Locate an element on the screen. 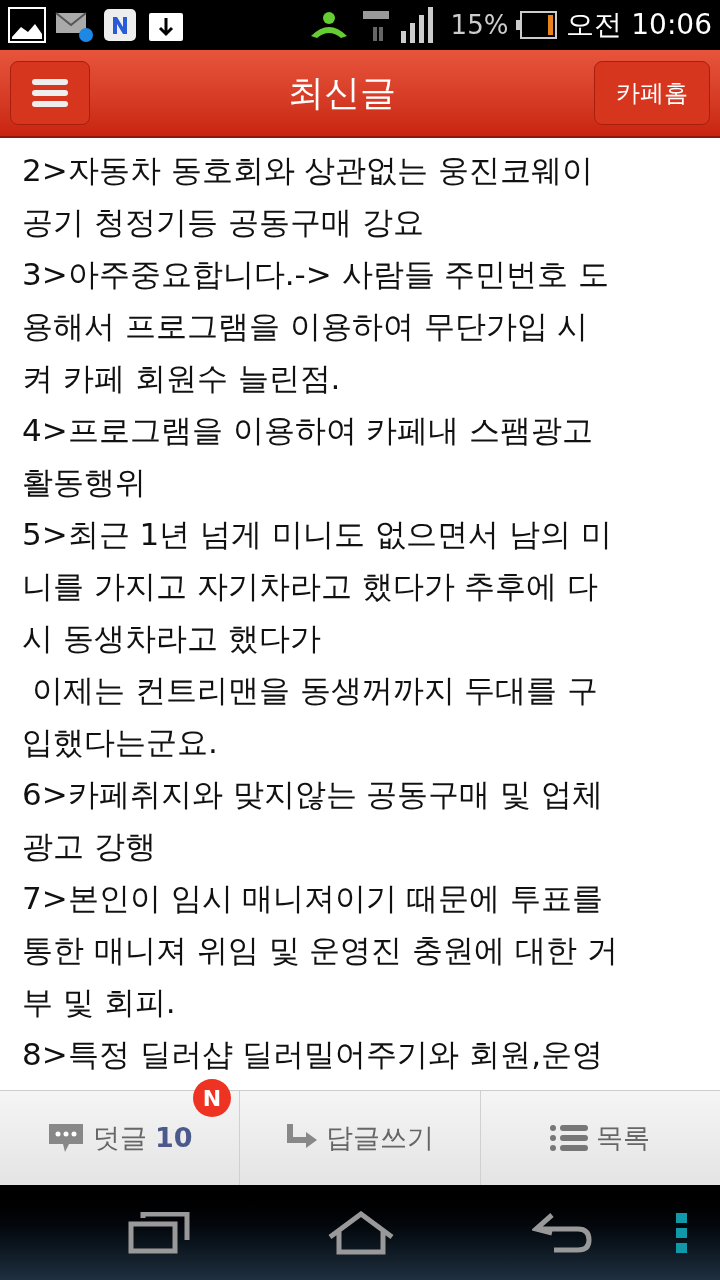 This screenshot has height=1280, width=720. list-icon is located at coordinates (569, 1138).